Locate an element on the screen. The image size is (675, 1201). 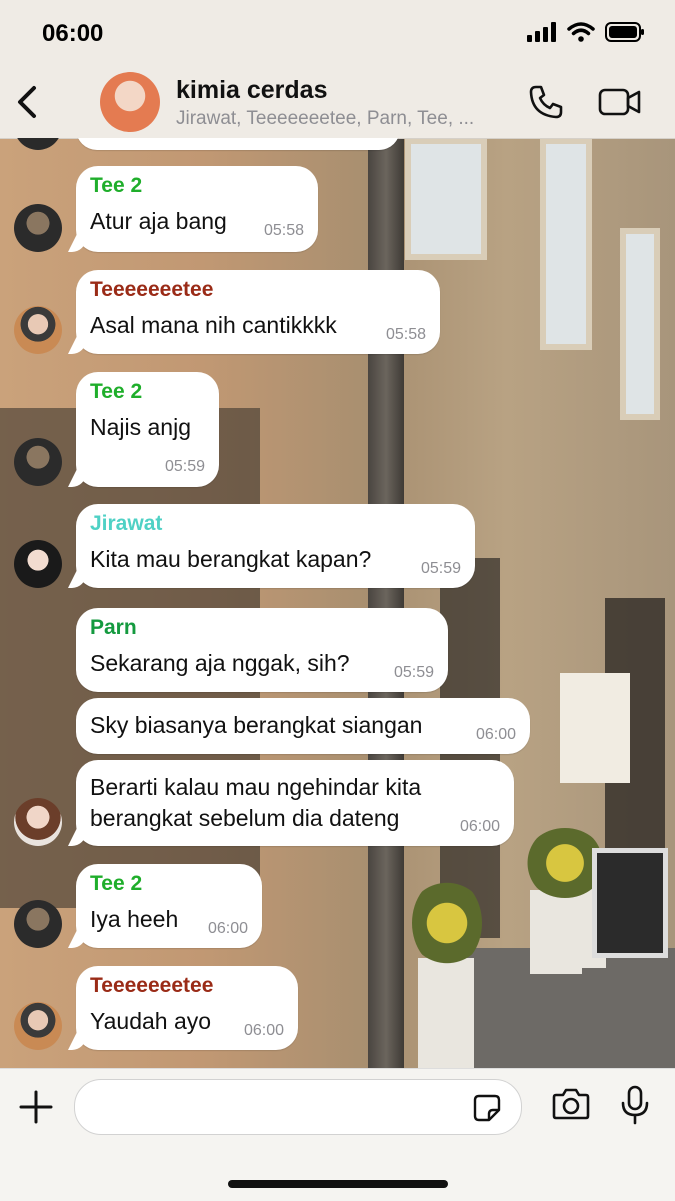
chat-title: kimia cerdas is located at coordinates (252, 90).